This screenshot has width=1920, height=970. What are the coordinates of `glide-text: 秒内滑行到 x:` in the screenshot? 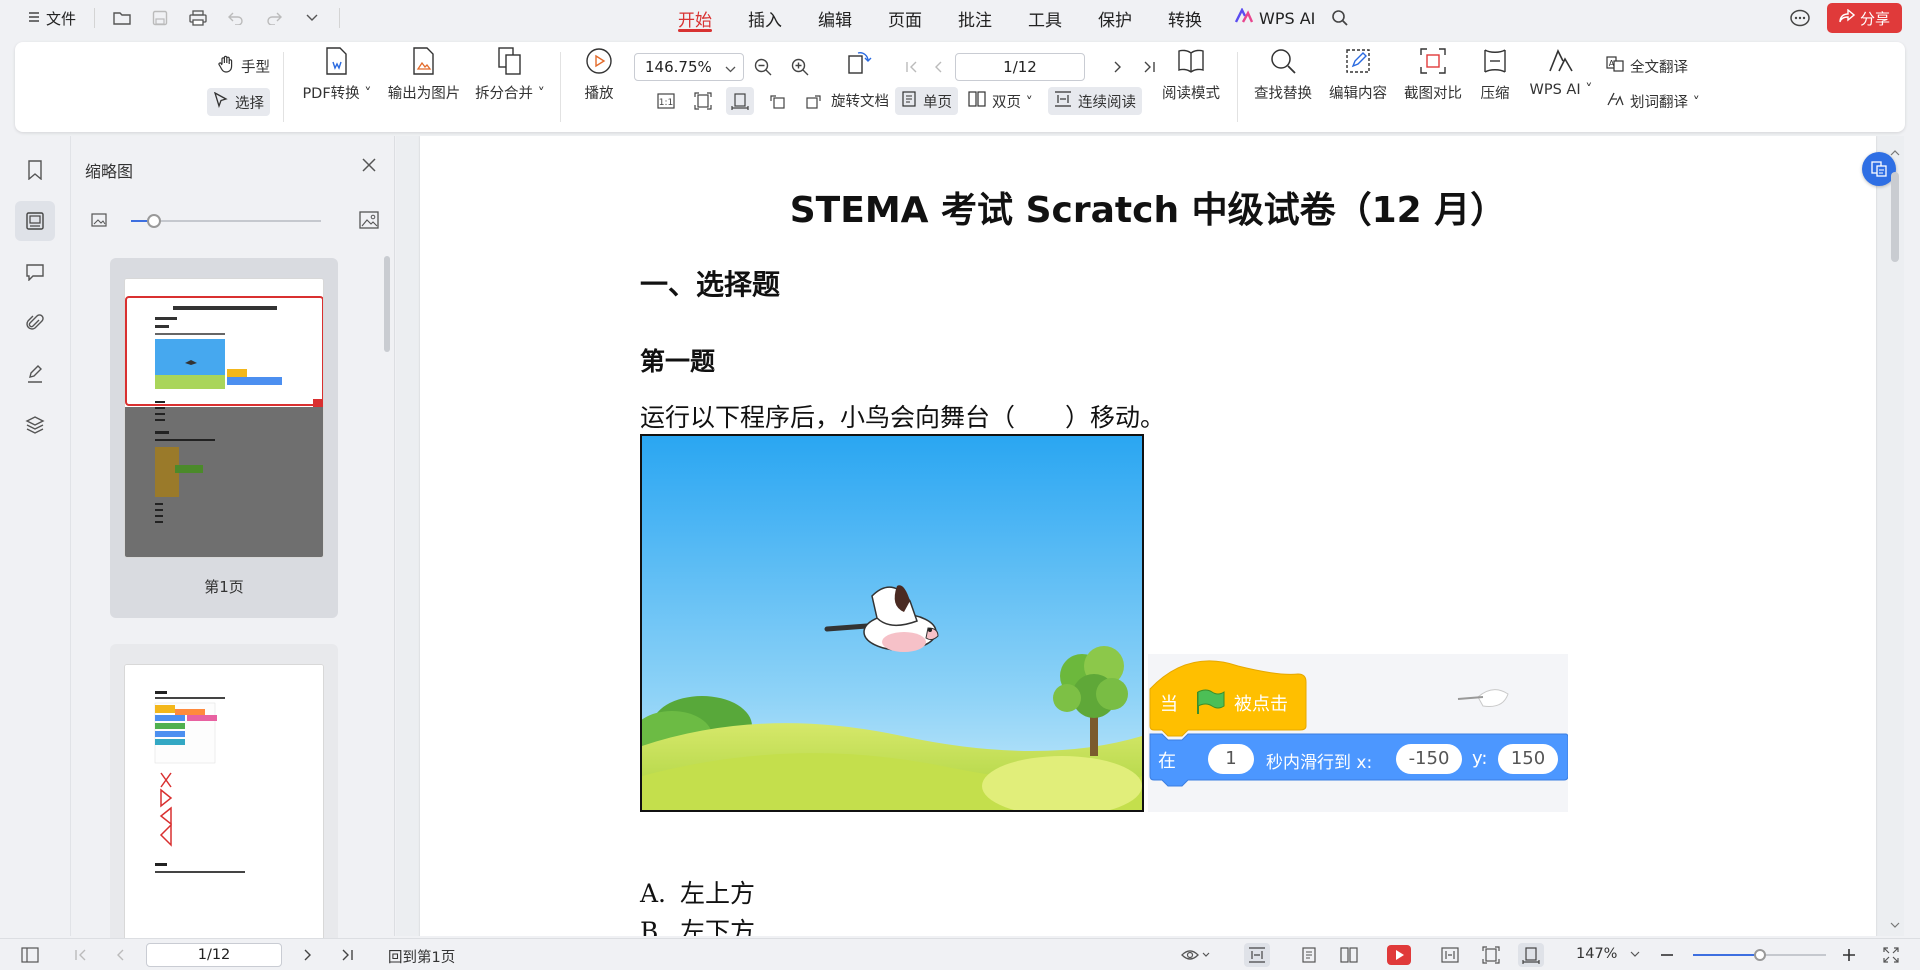 It's located at (1319, 763).